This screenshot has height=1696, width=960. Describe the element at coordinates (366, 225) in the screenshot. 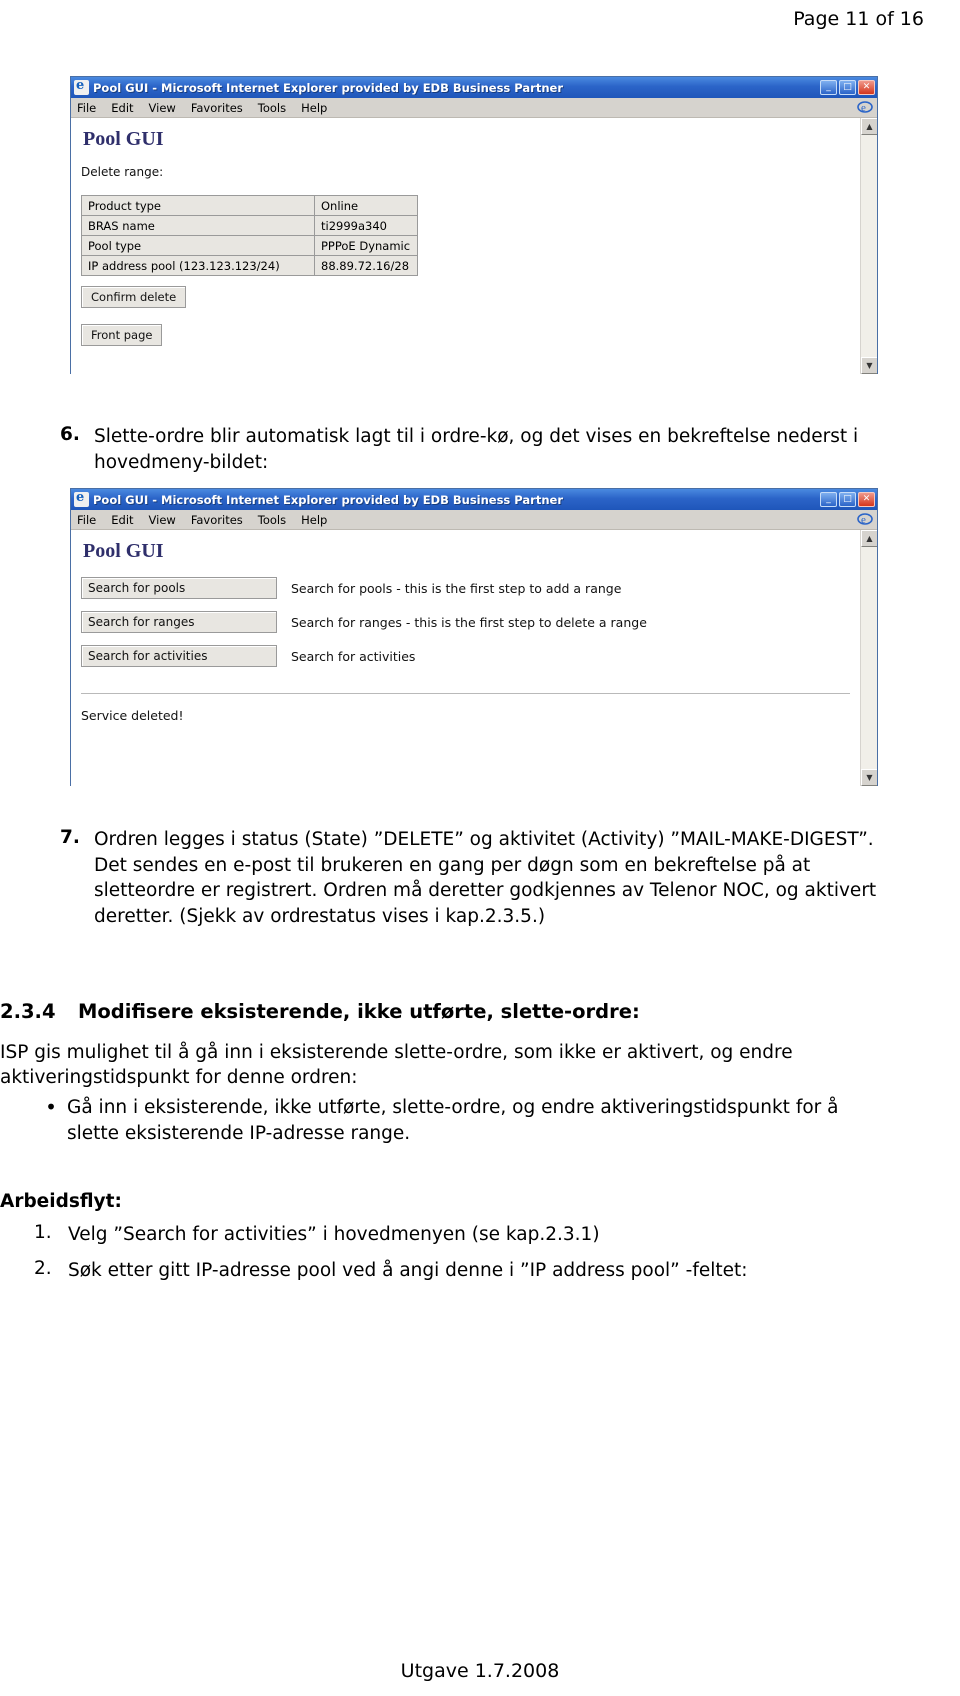

I see `cell-value: ti2999a340` at that location.